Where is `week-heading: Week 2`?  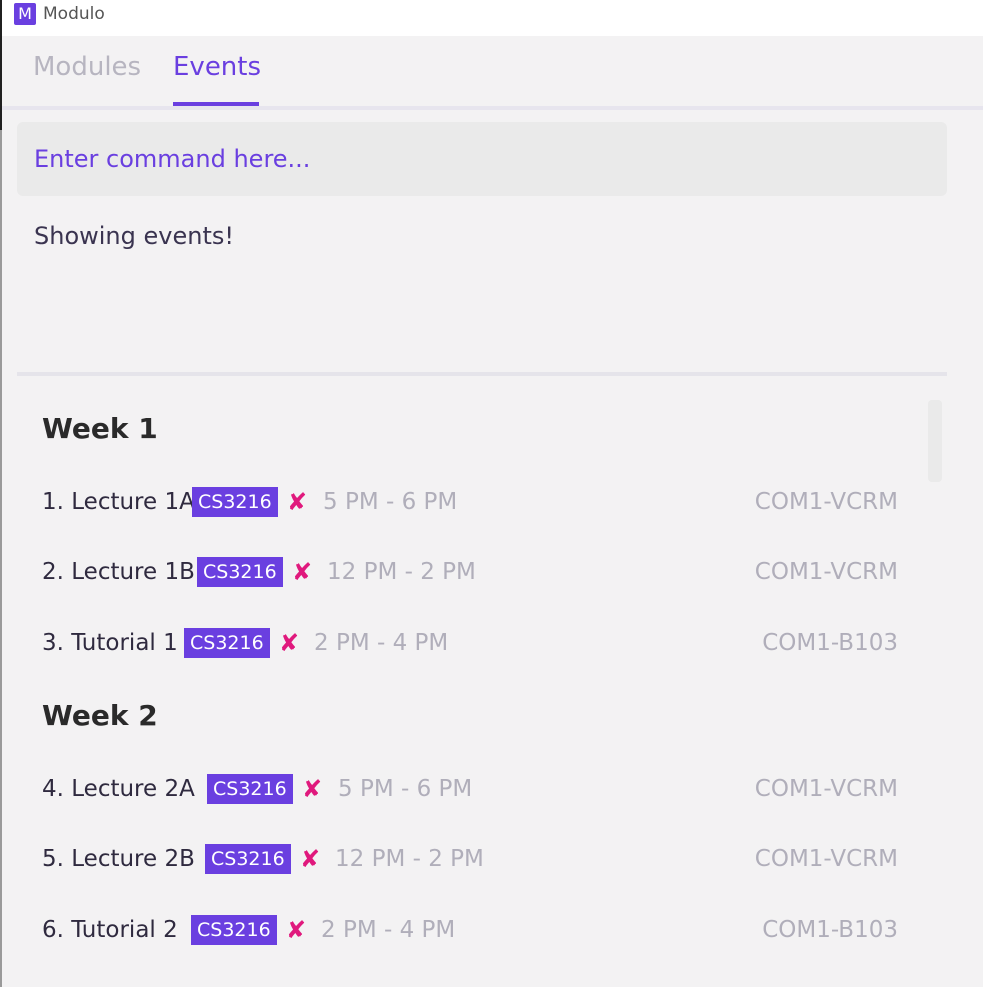 week-heading: Week 2 is located at coordinates (100, 715).